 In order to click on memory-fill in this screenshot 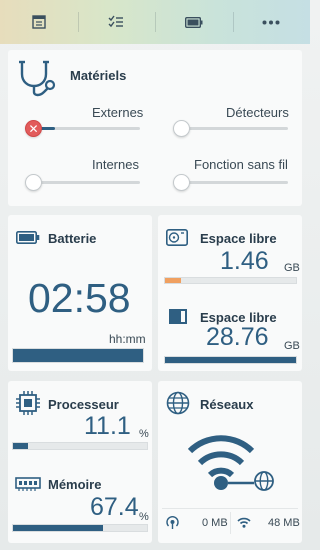, I will do `click(58, 528)`.